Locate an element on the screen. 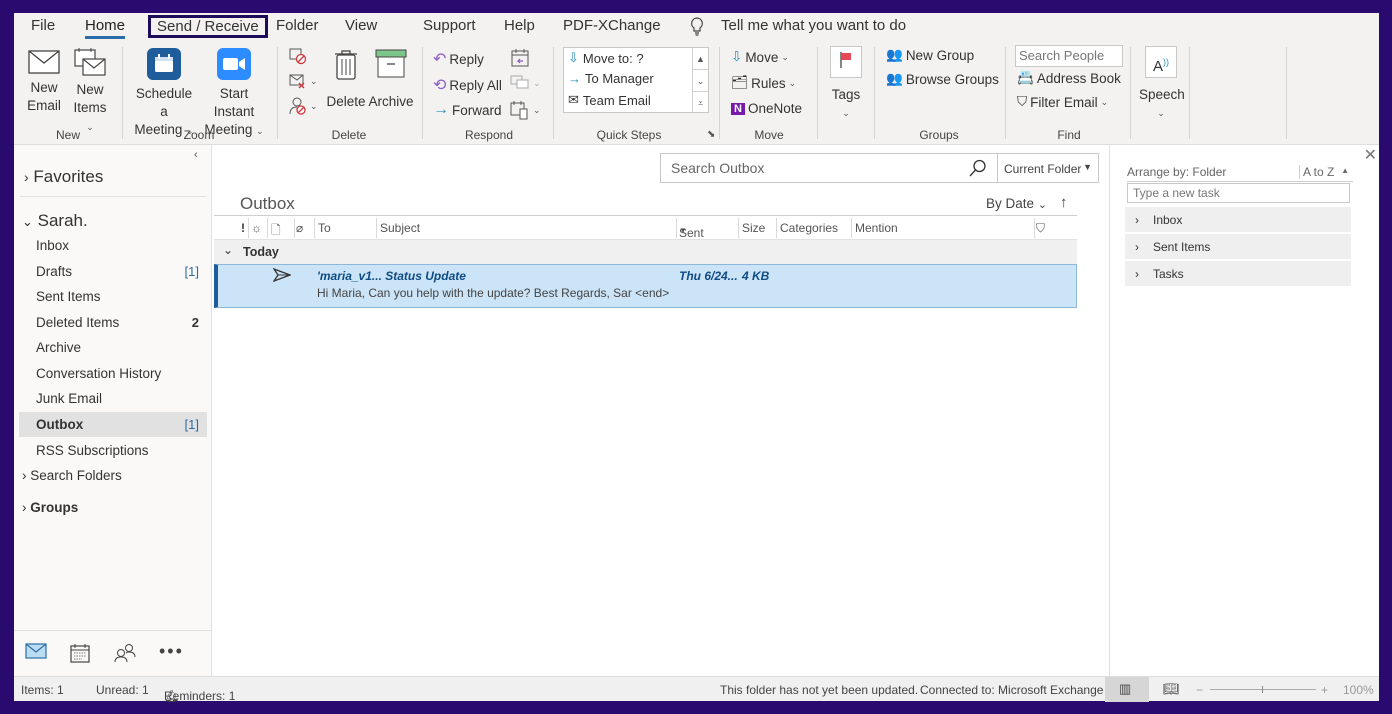 The width and height of the screenshot is (1392, 714). close-icon: ✕ is located at coordinates (1370, 155).